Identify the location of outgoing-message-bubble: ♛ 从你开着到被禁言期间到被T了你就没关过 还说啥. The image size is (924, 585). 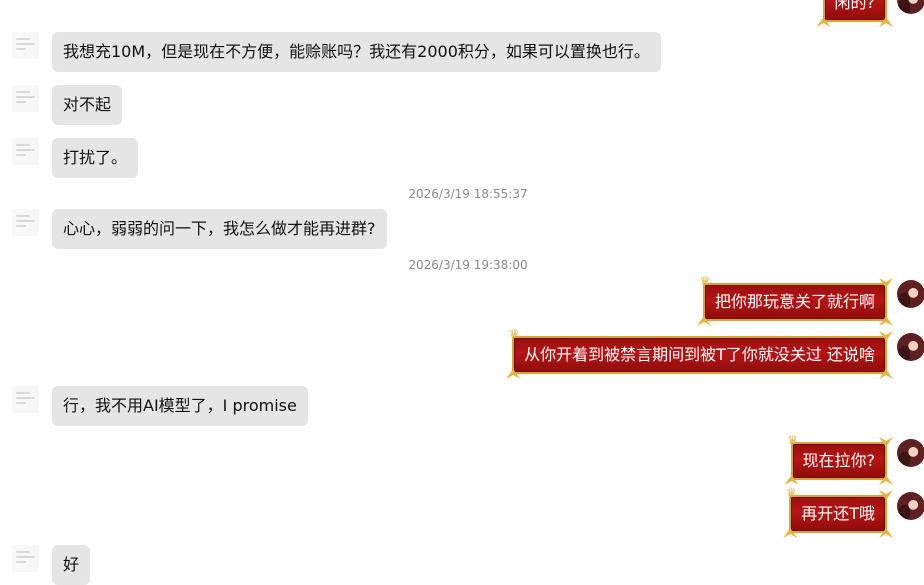
(699, 353).